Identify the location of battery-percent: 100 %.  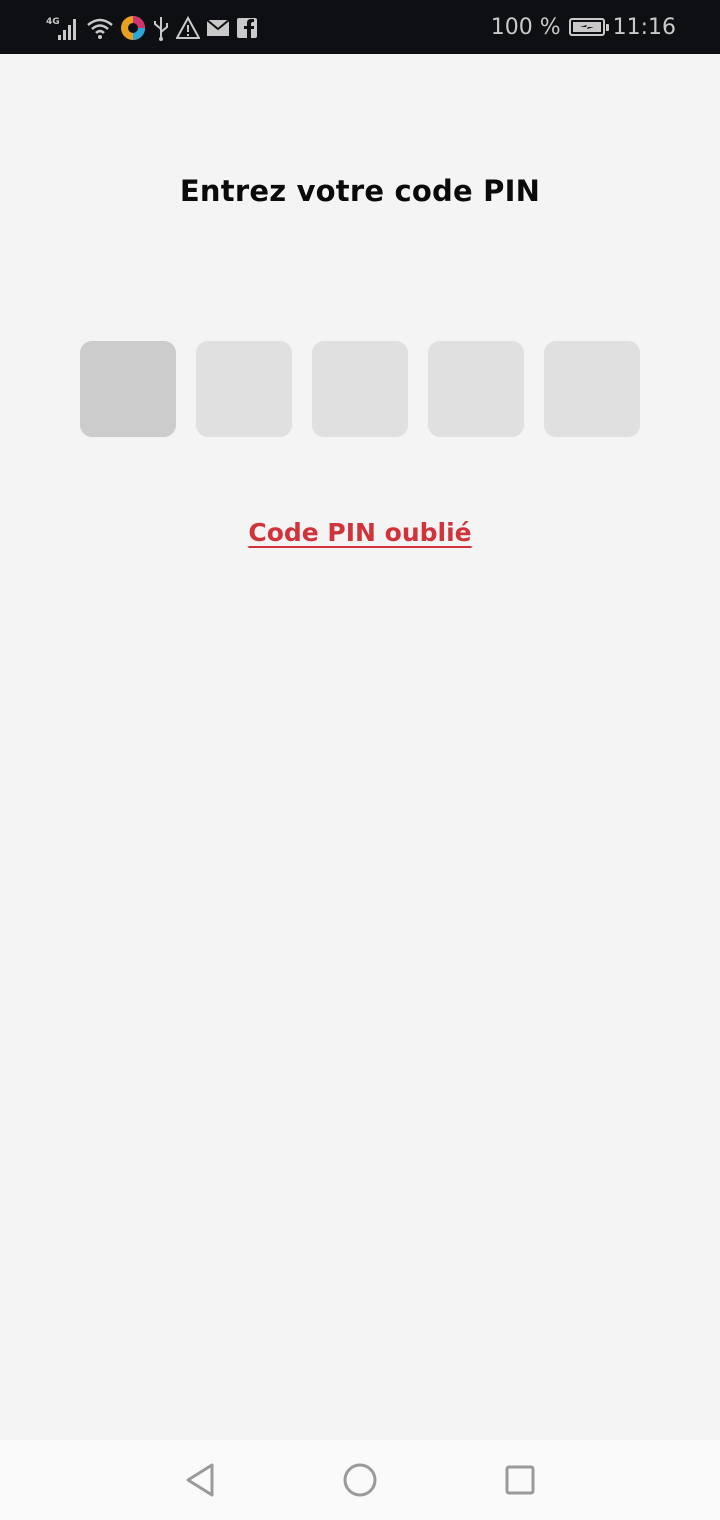
(525, 27).